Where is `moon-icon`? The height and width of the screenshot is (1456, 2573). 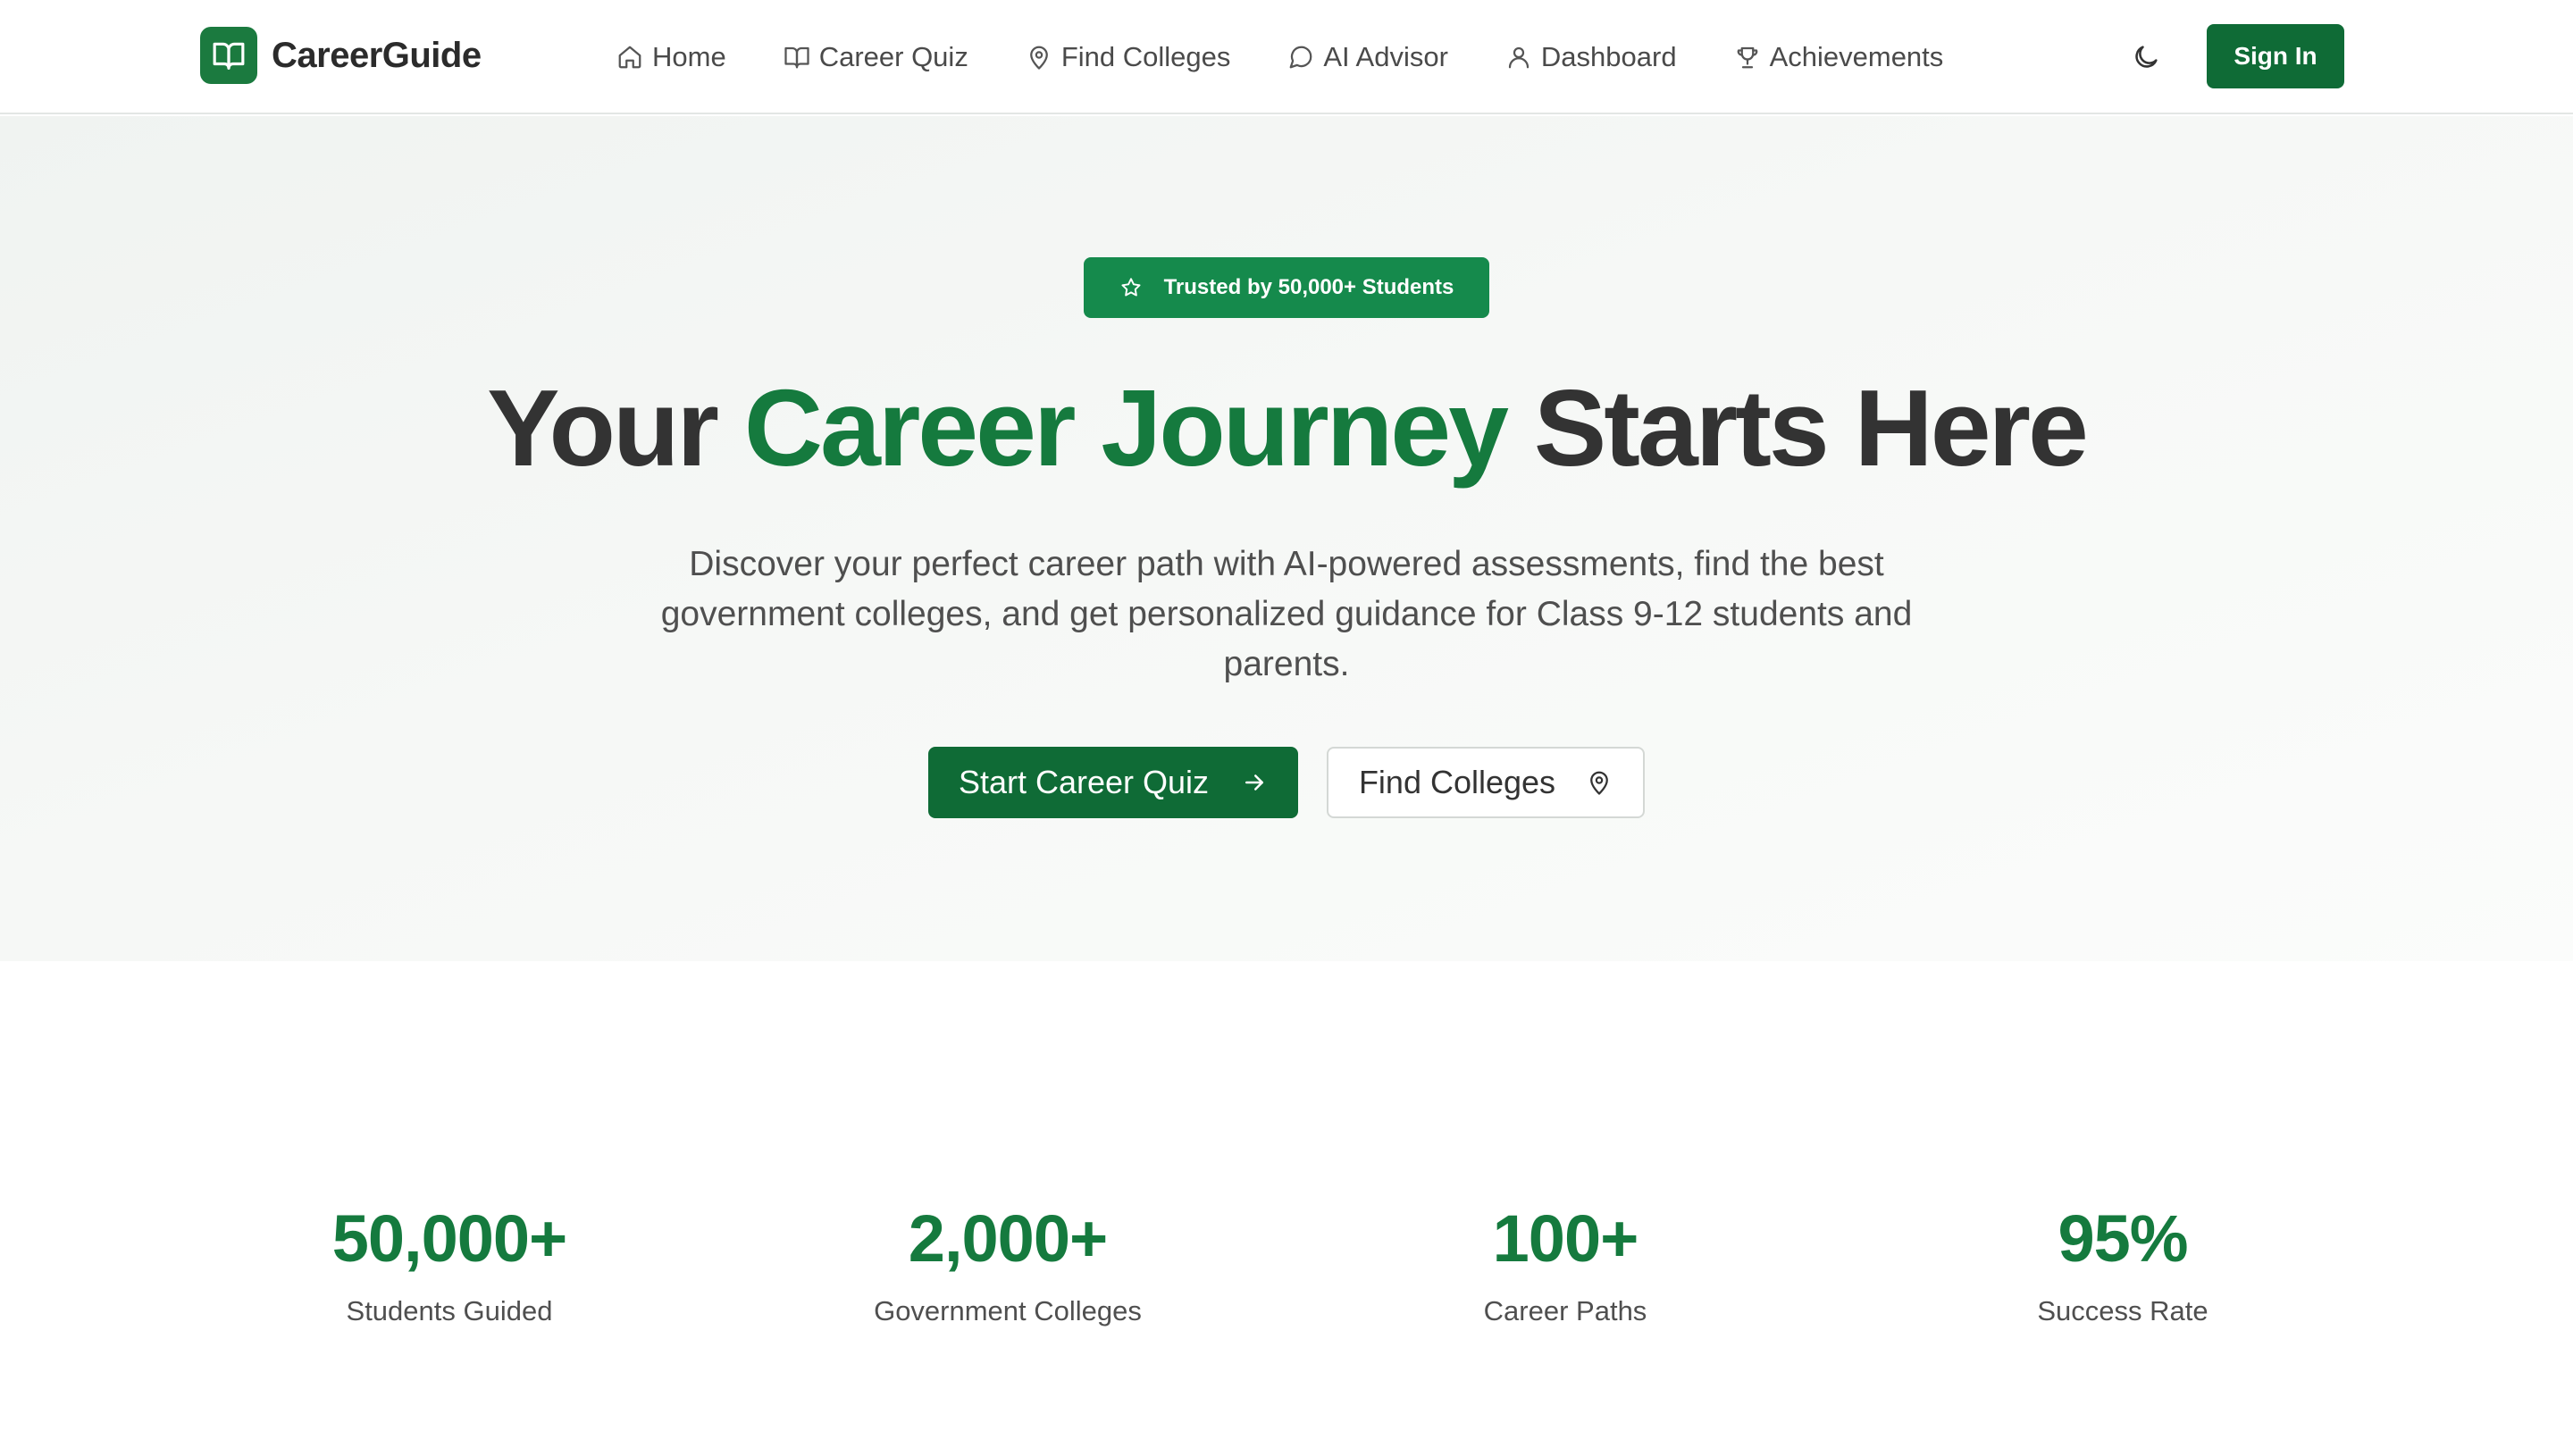
moon-icon is located at coordinates (2146, 57).